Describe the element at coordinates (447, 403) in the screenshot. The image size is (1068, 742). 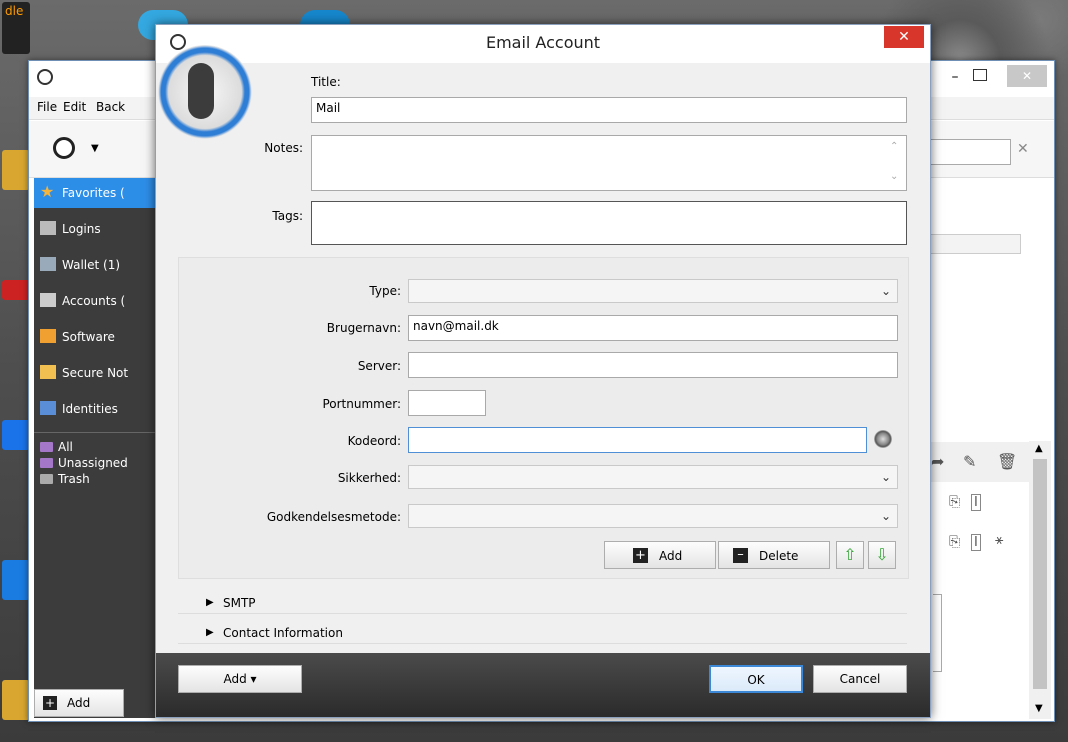
I see `port-field` at that location.